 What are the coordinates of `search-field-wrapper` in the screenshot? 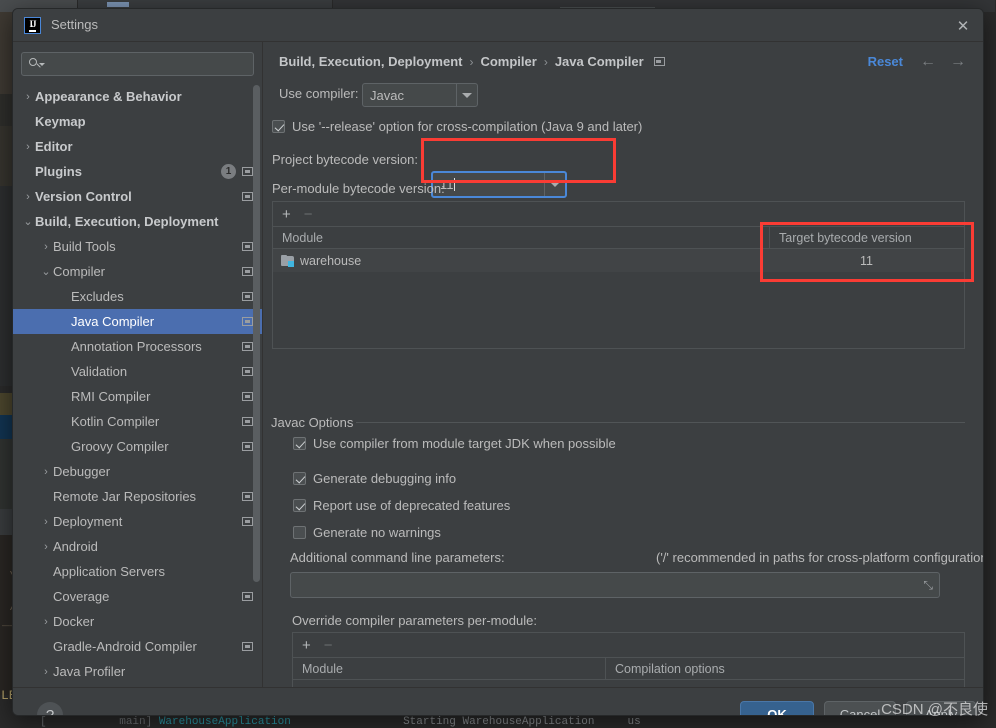 It's located at (137, 64).